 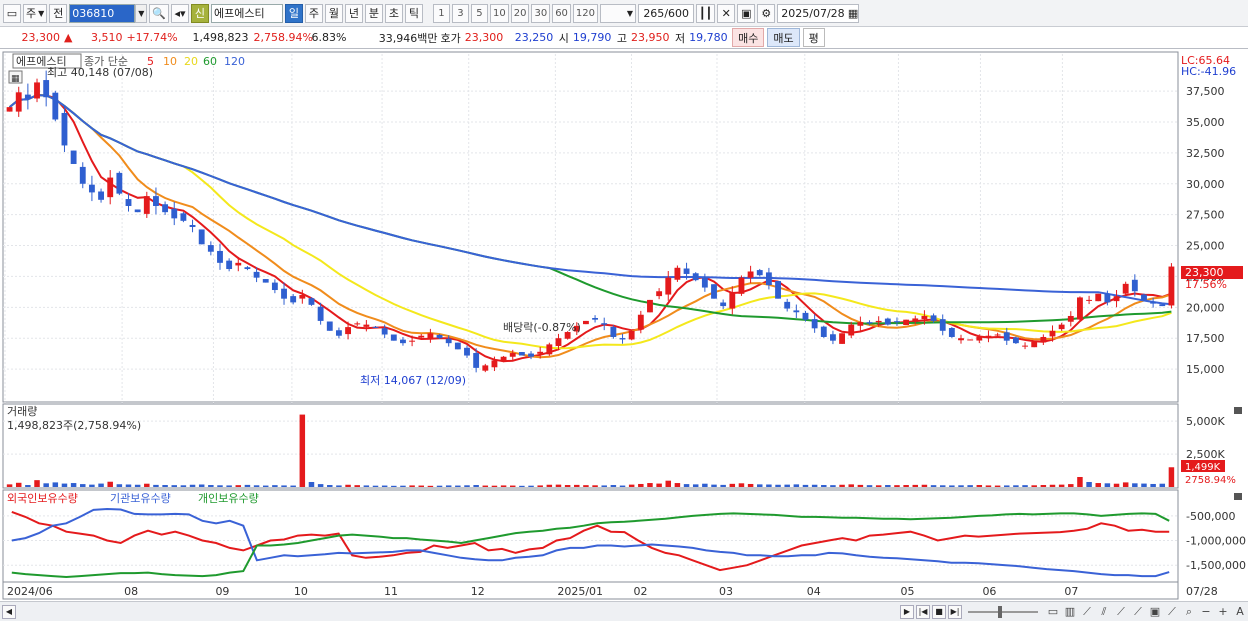 I want to click on interval-20: 20, so click(x=520, y=13).